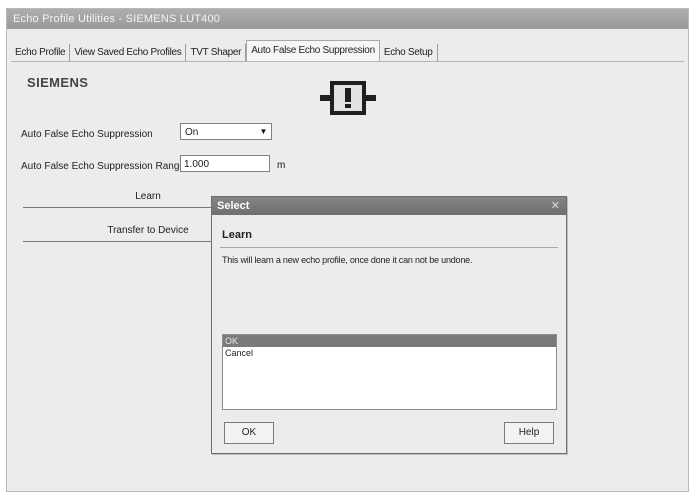  I want to click on brand-logo: SIEMENS, so click(58, 82).